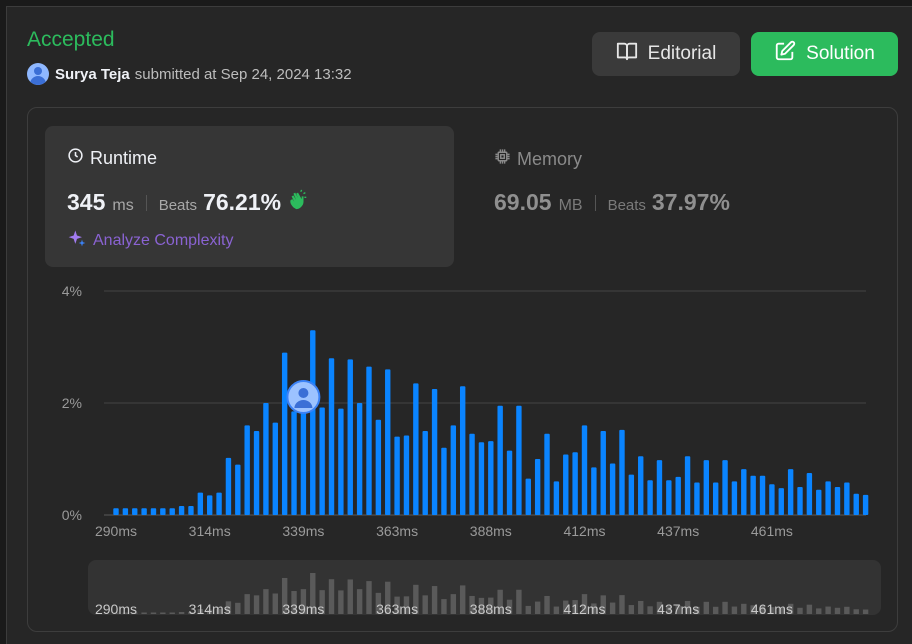 This screenshot has height=644, width=912. Describe the element at coordinates (303, 531) in the screenshot. I see `x-tick-label: 339ms` at that location.